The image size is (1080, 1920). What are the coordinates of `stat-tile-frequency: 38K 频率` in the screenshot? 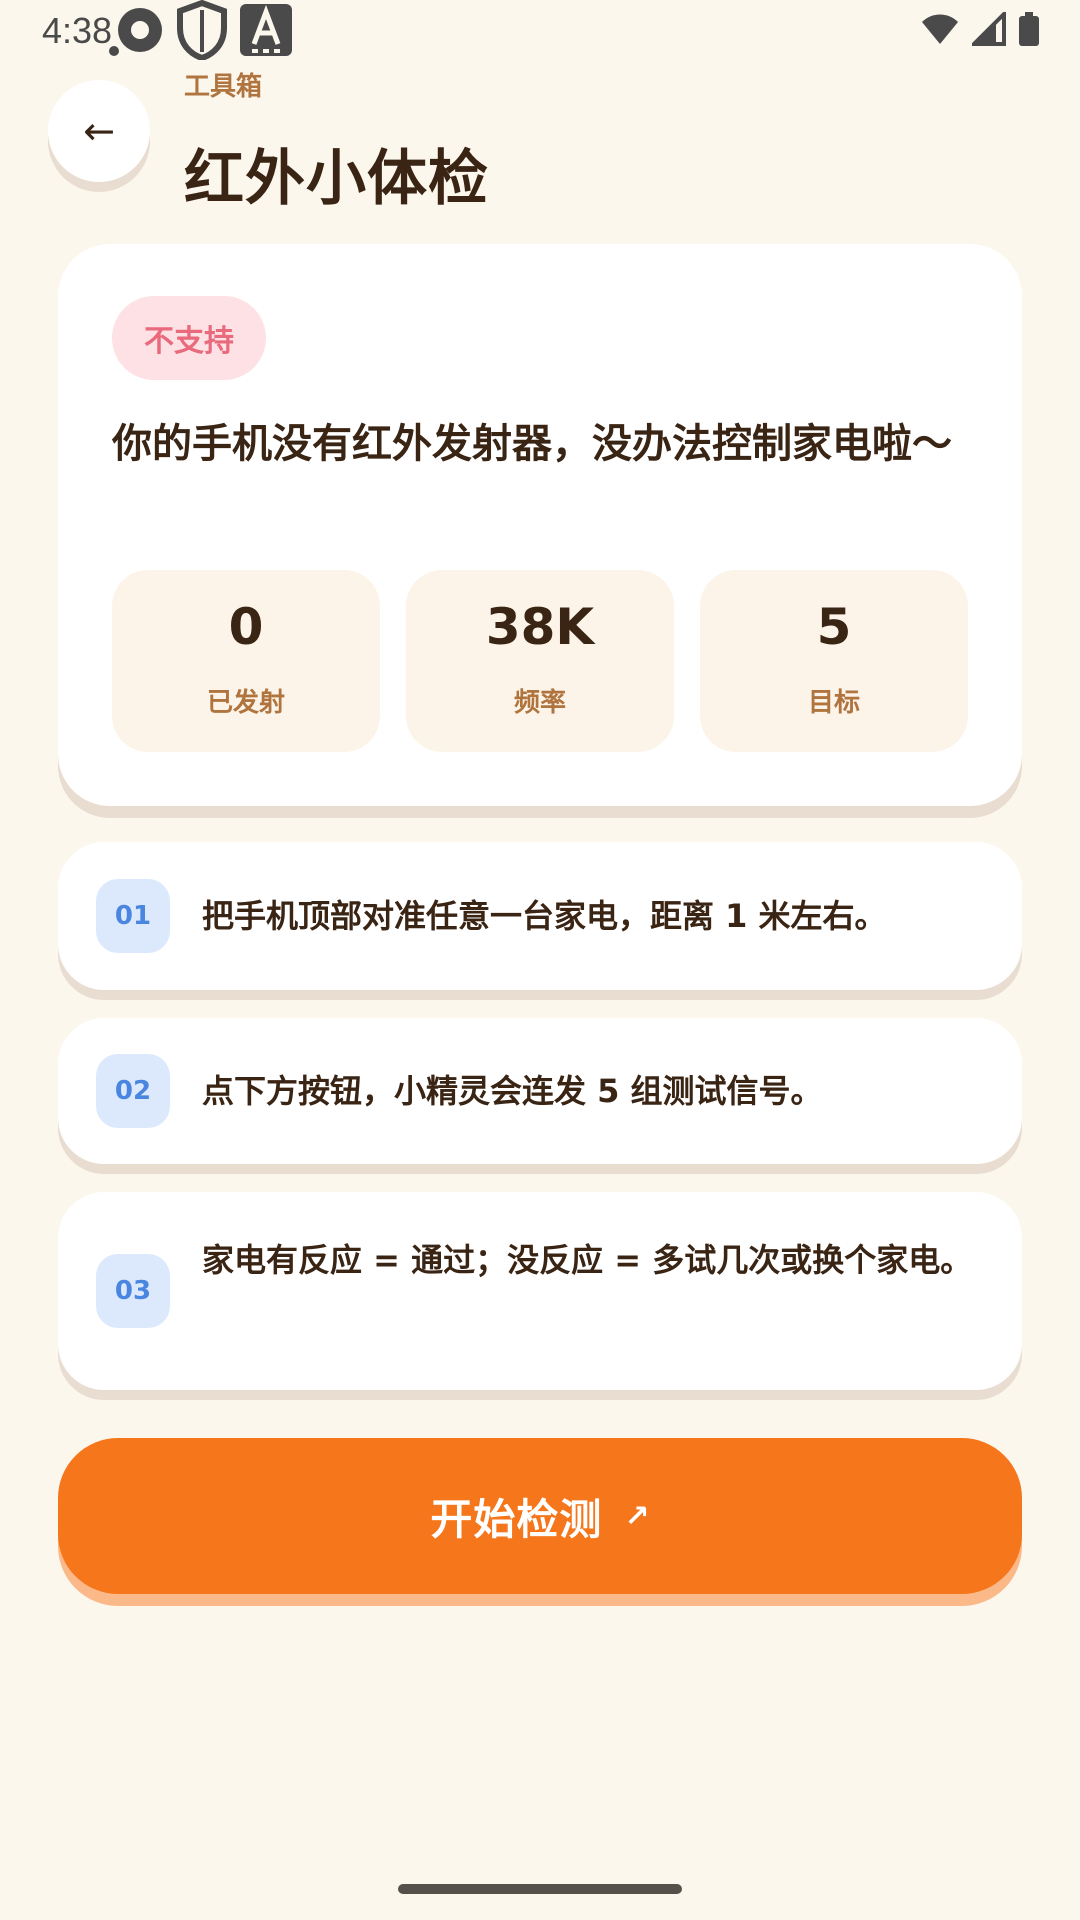 It's located at (540, 661).